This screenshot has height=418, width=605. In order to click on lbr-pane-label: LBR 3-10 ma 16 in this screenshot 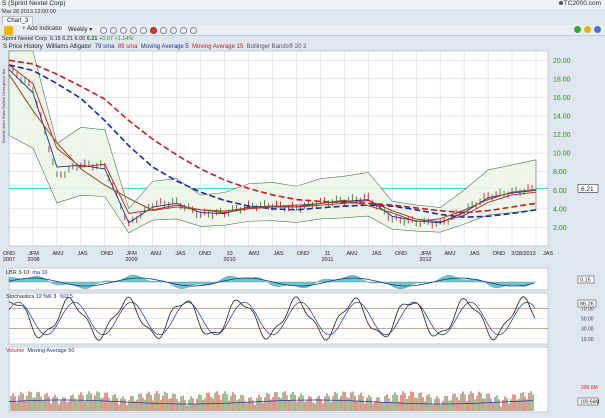, I will do `click(27, 273)`.